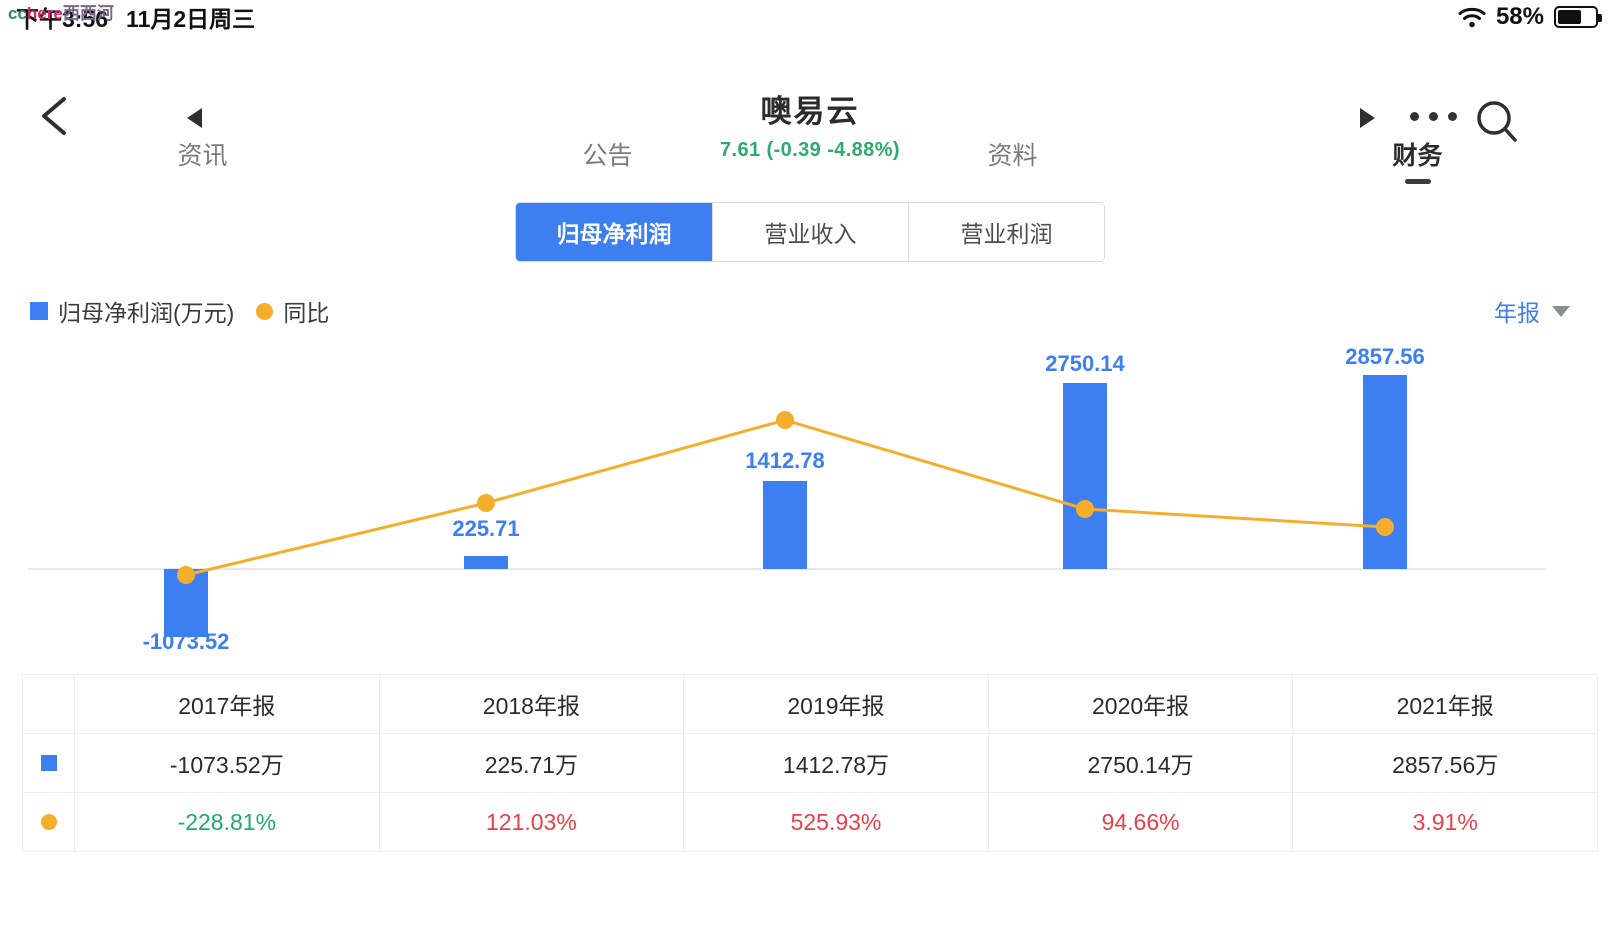 The height and width of the screenshot is (927, 1620). I want to click on bar-label-2017: -1073.52, so click(186, 641).